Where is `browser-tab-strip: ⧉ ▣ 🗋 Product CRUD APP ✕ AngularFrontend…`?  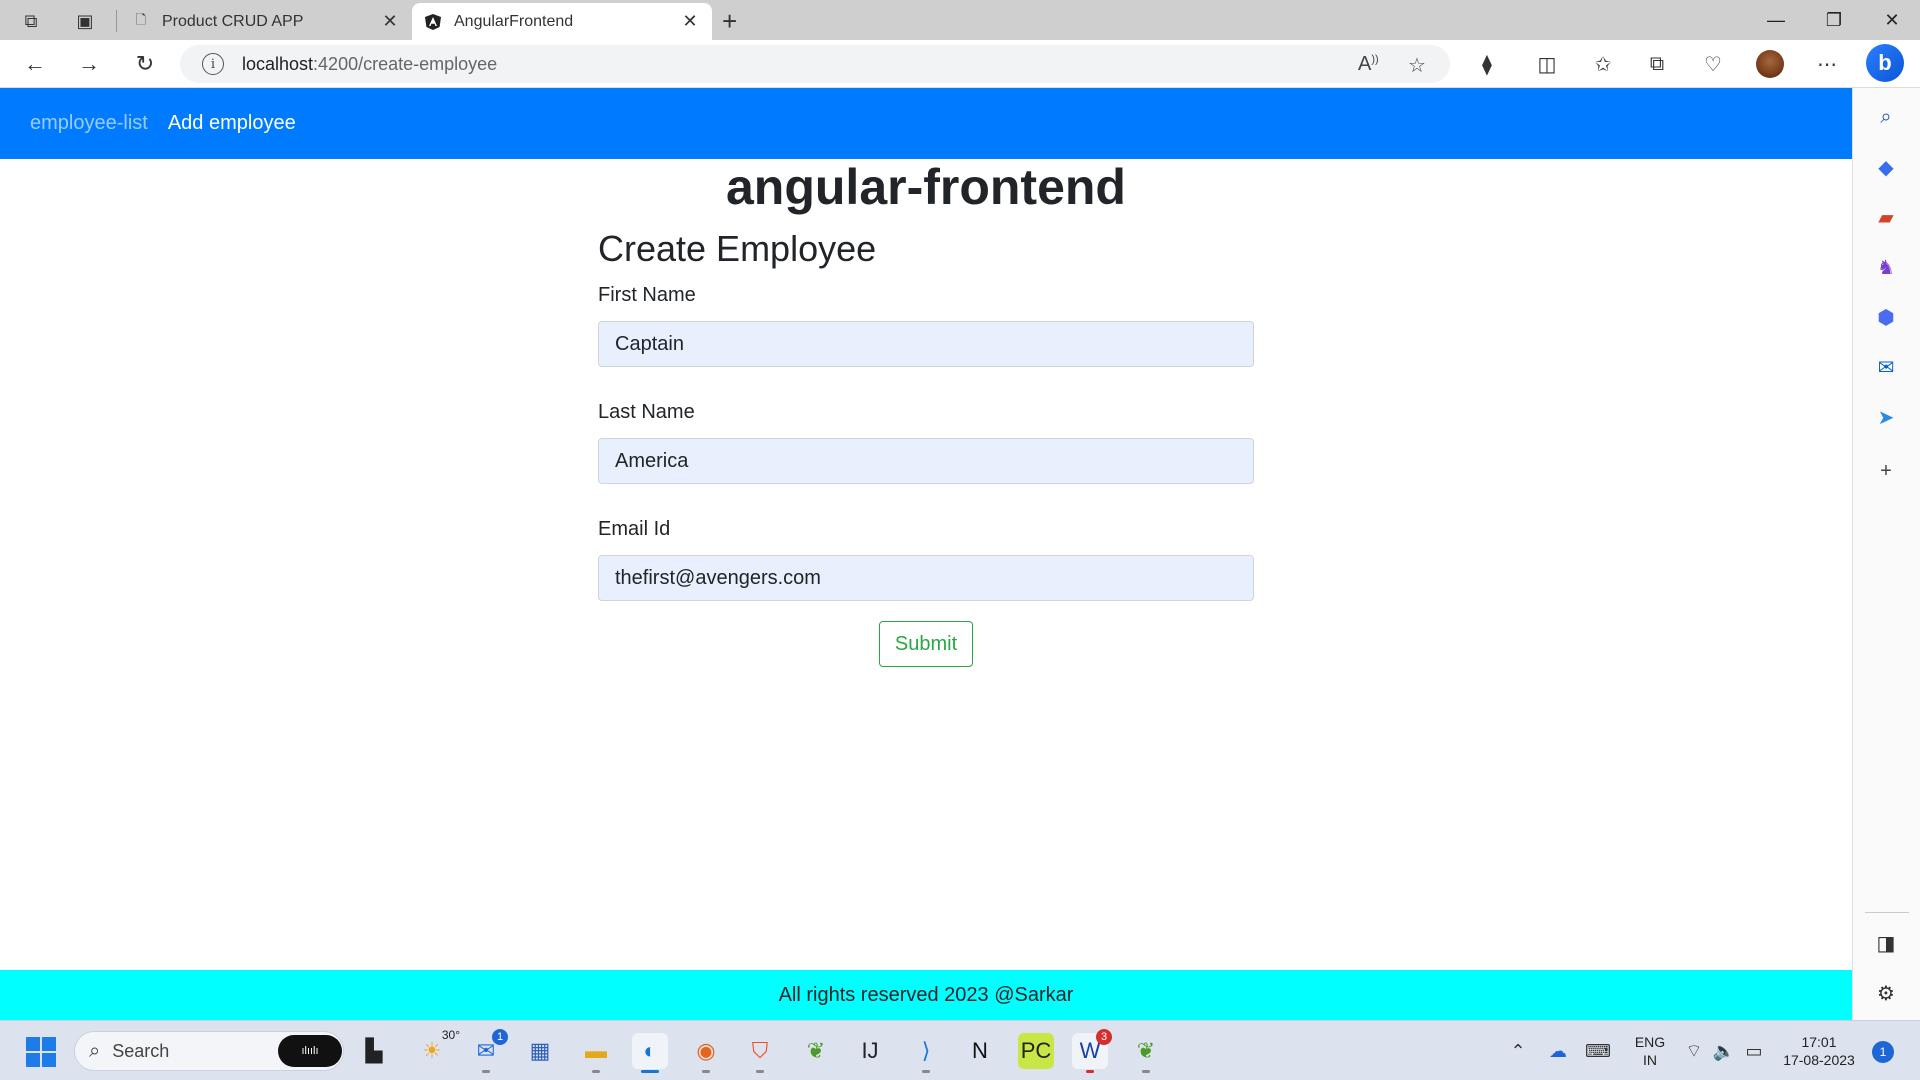
browser-tab-strip: ⧉ ▣ 🗋 Product CRUD APP ✕ AngularFrontend… is located at coordinates (960, 20).